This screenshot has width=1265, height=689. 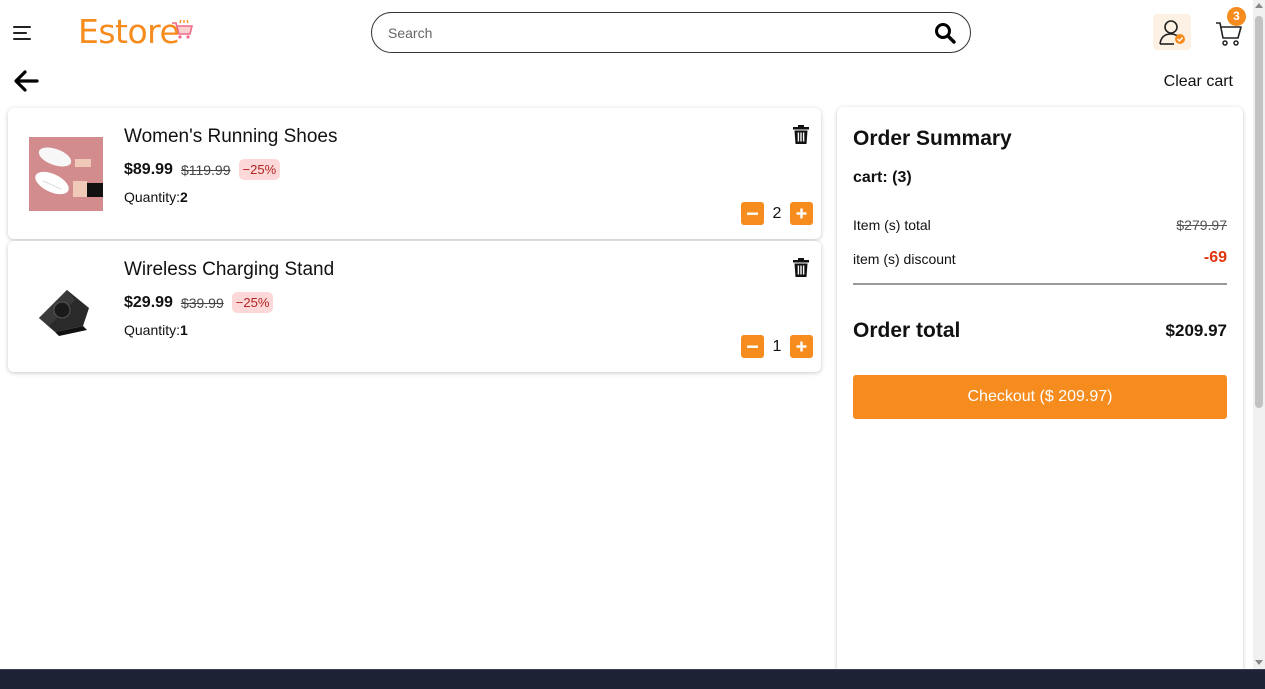 I want to click on item-old-price: $119.99, so click(x=205, y=169).